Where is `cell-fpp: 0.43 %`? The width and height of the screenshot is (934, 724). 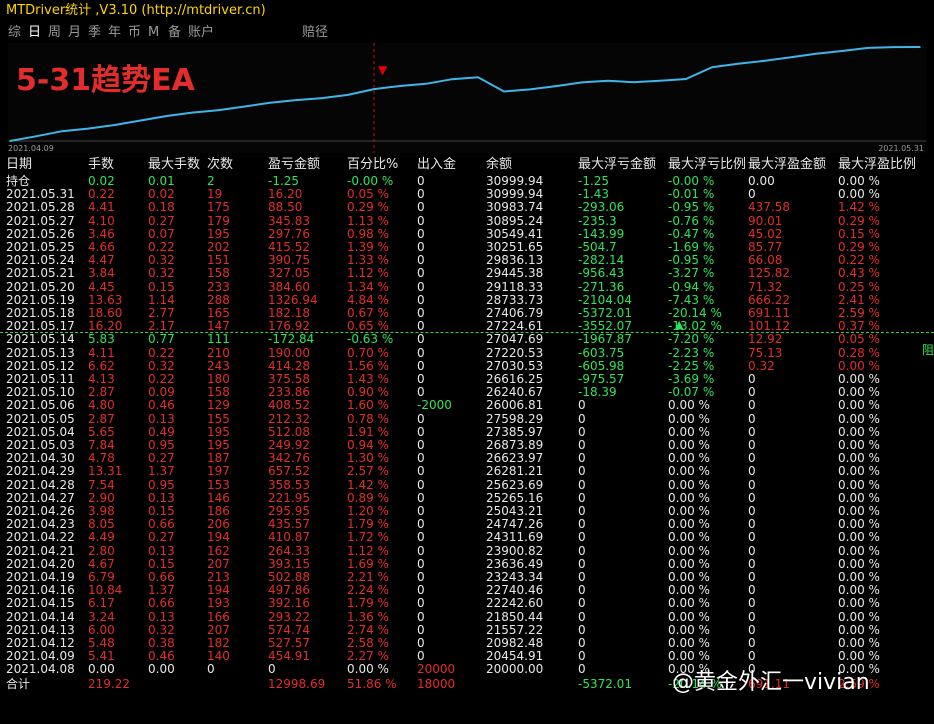 cell-fpp: 0.43 % is located at coordinates (859, 273).